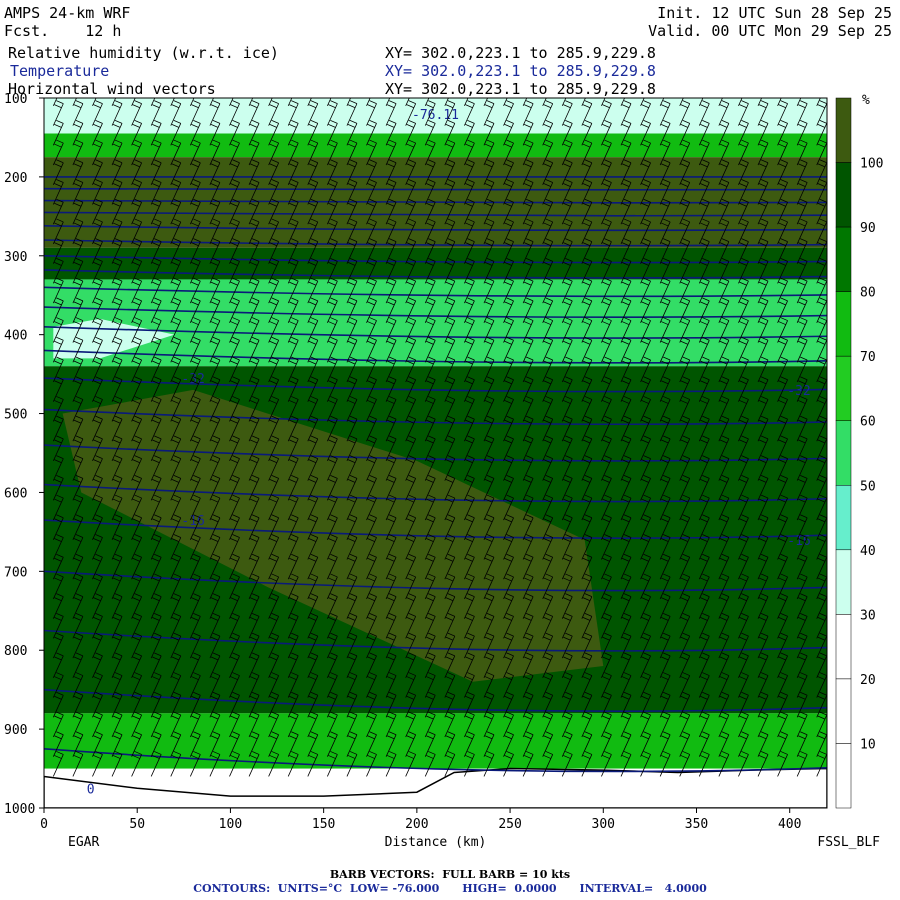 The image size is (900, 900). What do you see at coordinates (868, 422) in the screenshot?
I see `colorbar-label: 60` at bounding box center [868, 422].